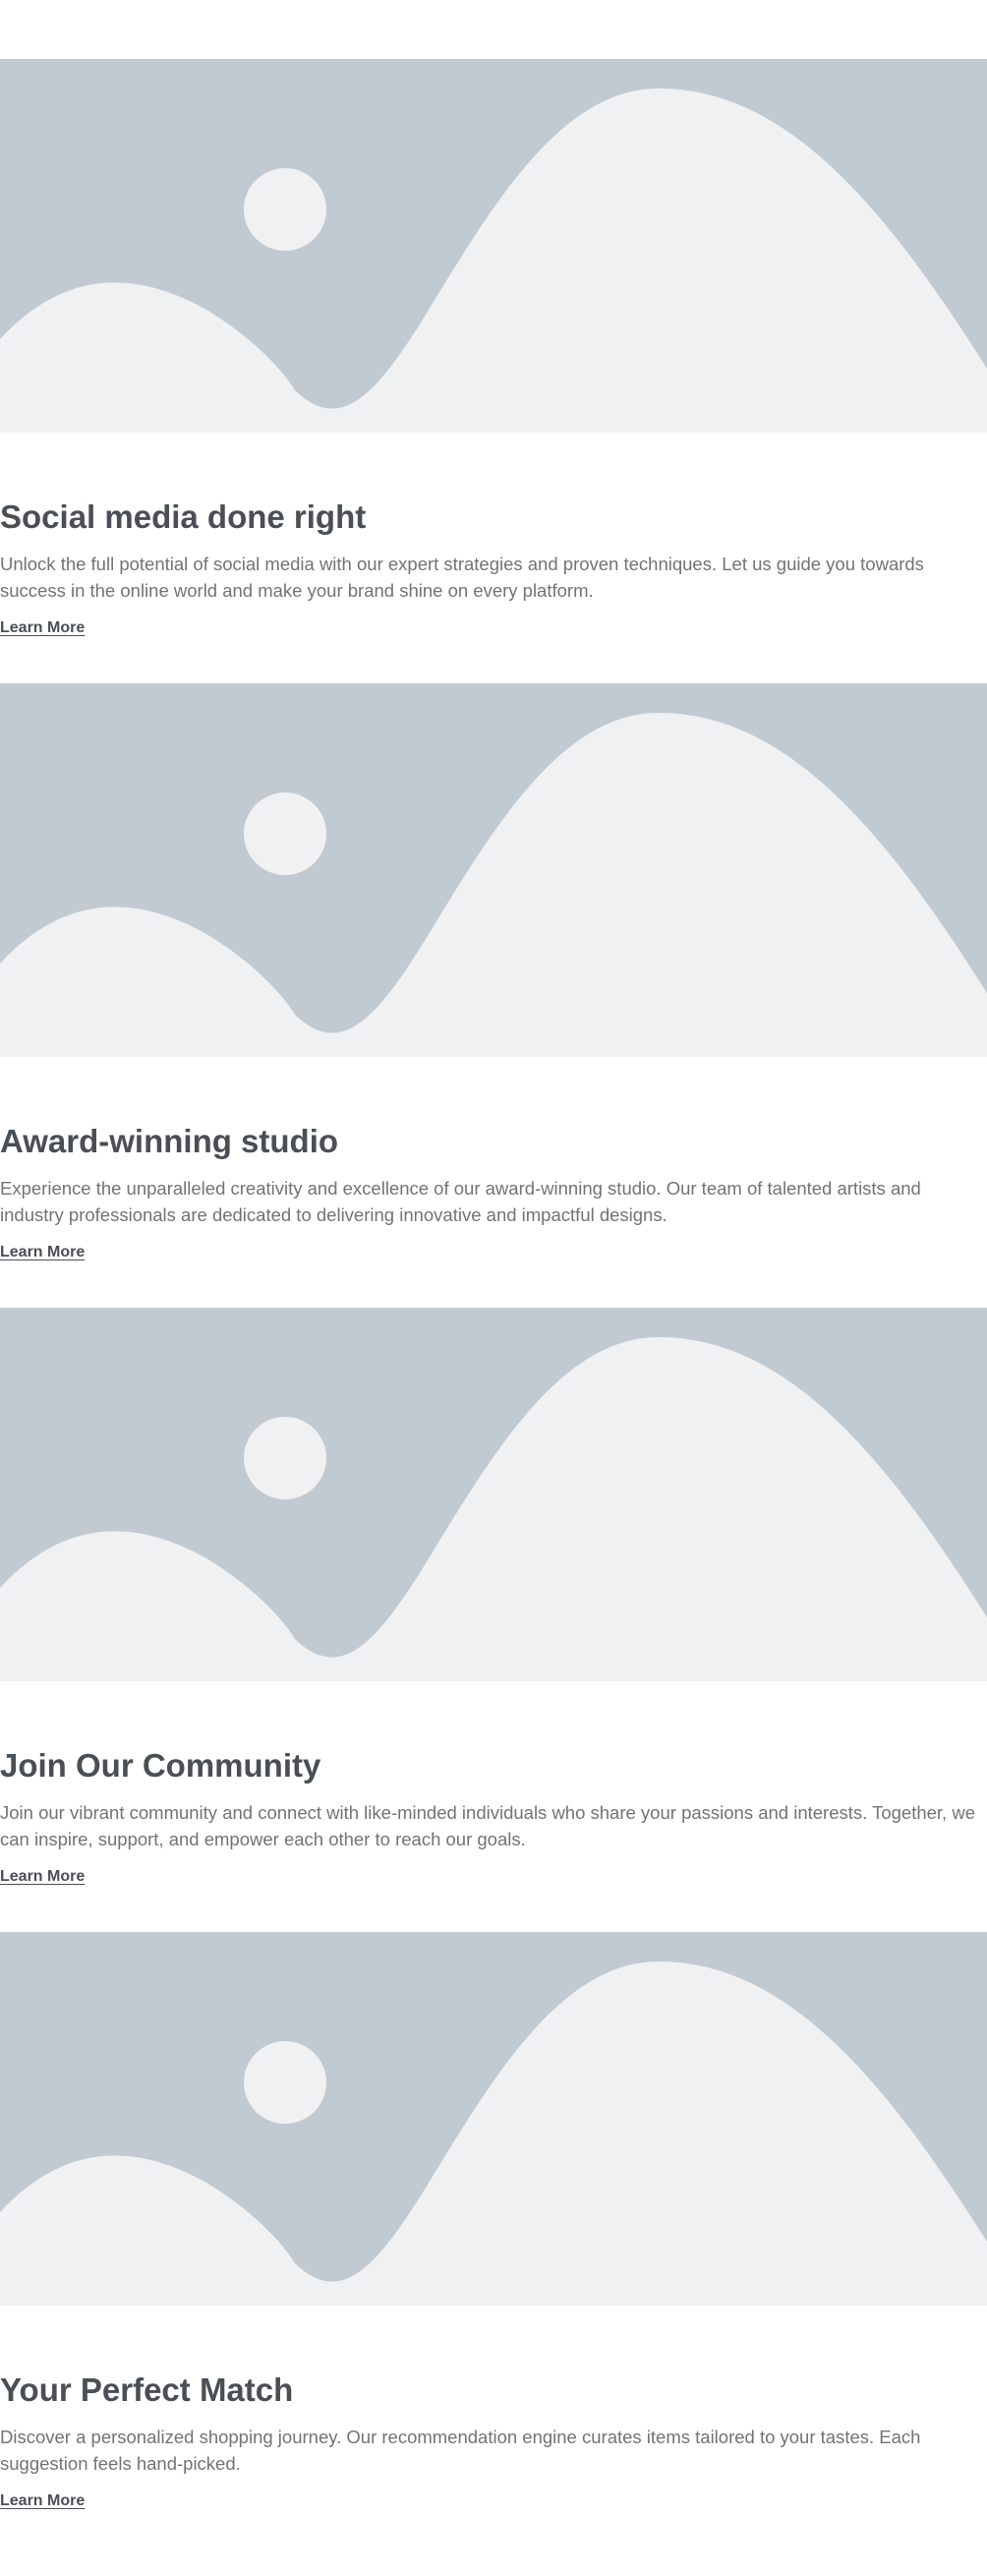 The image size is (987, 2576). I want to click on feature-title: Award-winning studio, so click(169, 1141).